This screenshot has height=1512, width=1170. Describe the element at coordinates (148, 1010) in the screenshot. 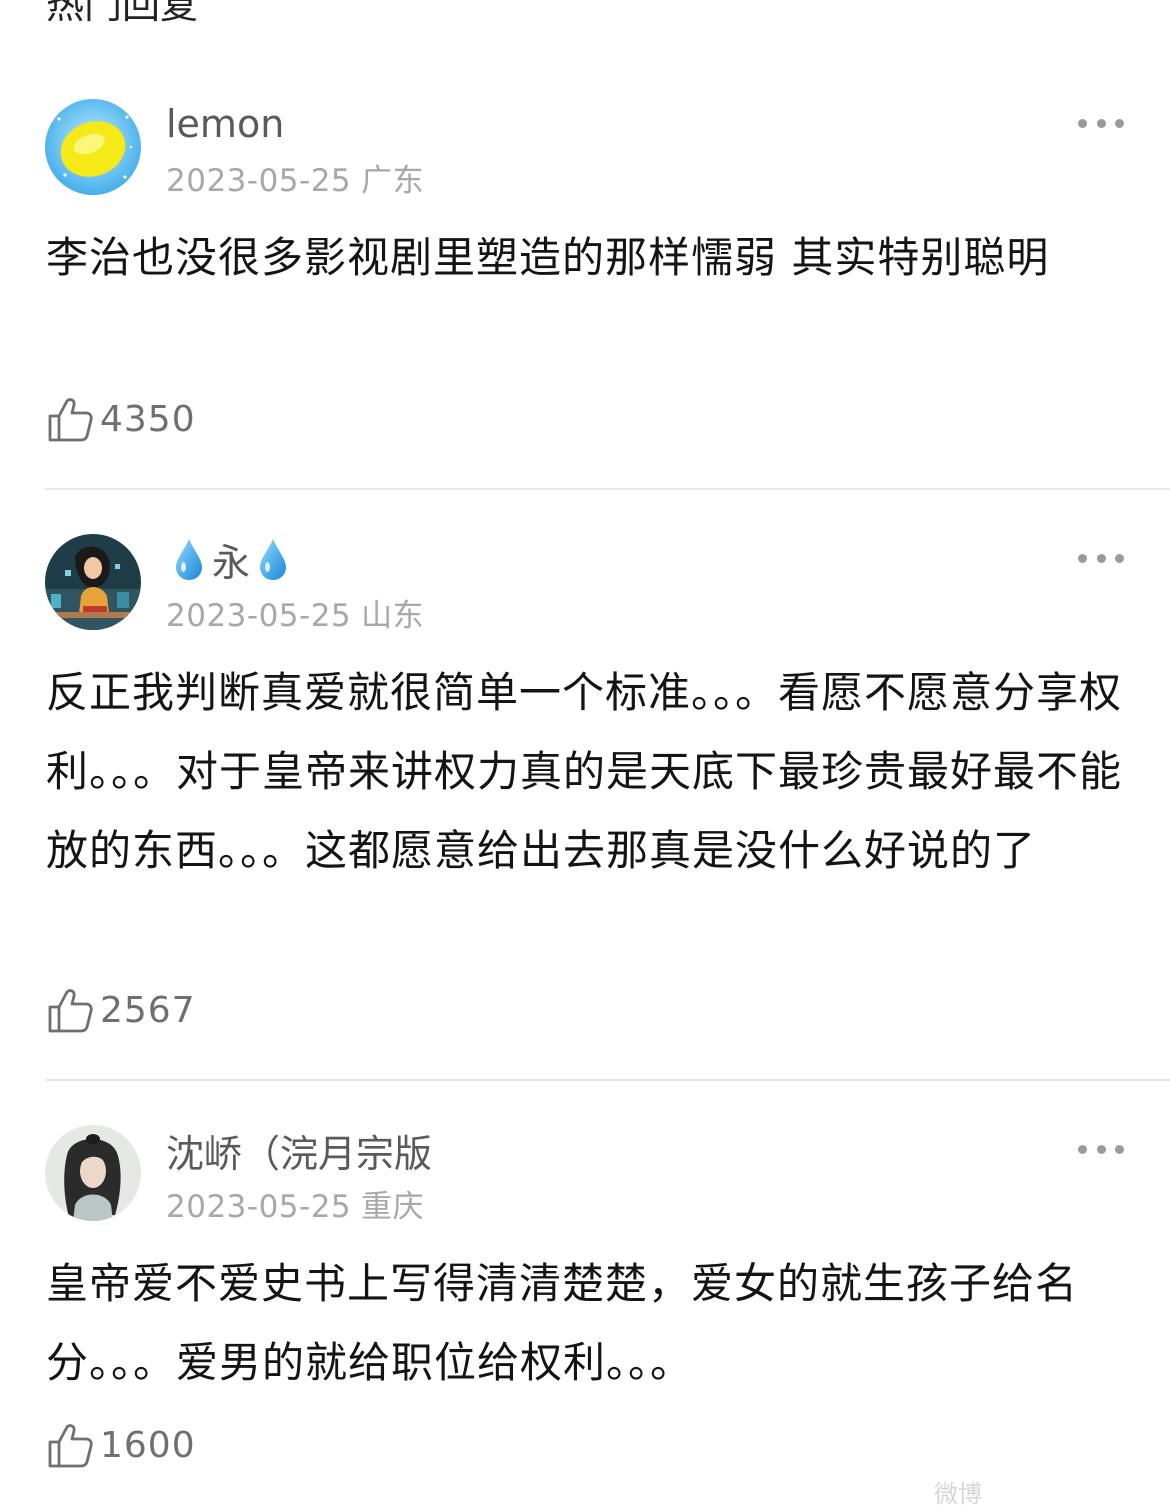

I see `like-count: 2567` at that location.